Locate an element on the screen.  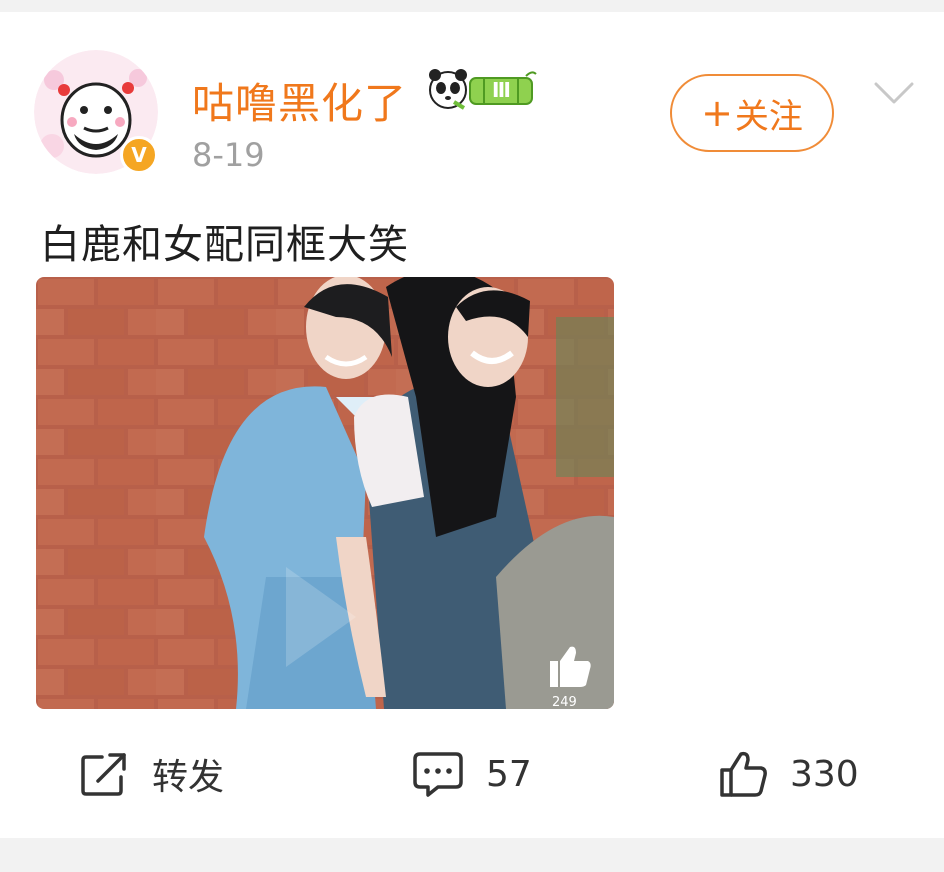
comment-button: 57 is located at coordinates (472, 774).